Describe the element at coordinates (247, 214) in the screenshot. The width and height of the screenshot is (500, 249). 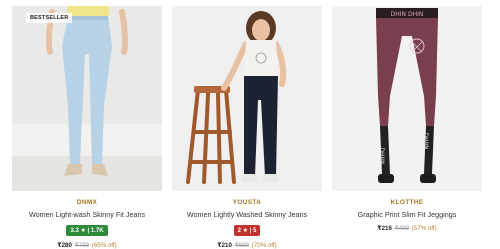
I see `product-title: Women Lightly Washed Skinny Jeans` at that location.